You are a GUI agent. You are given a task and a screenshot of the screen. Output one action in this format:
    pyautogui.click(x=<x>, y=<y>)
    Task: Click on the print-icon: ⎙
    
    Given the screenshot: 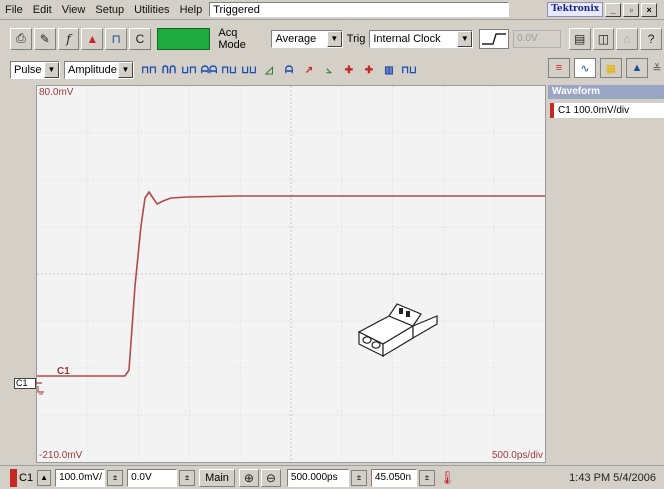 What is the action you would take?
    pyautogui.click(x=21, y=38)
    